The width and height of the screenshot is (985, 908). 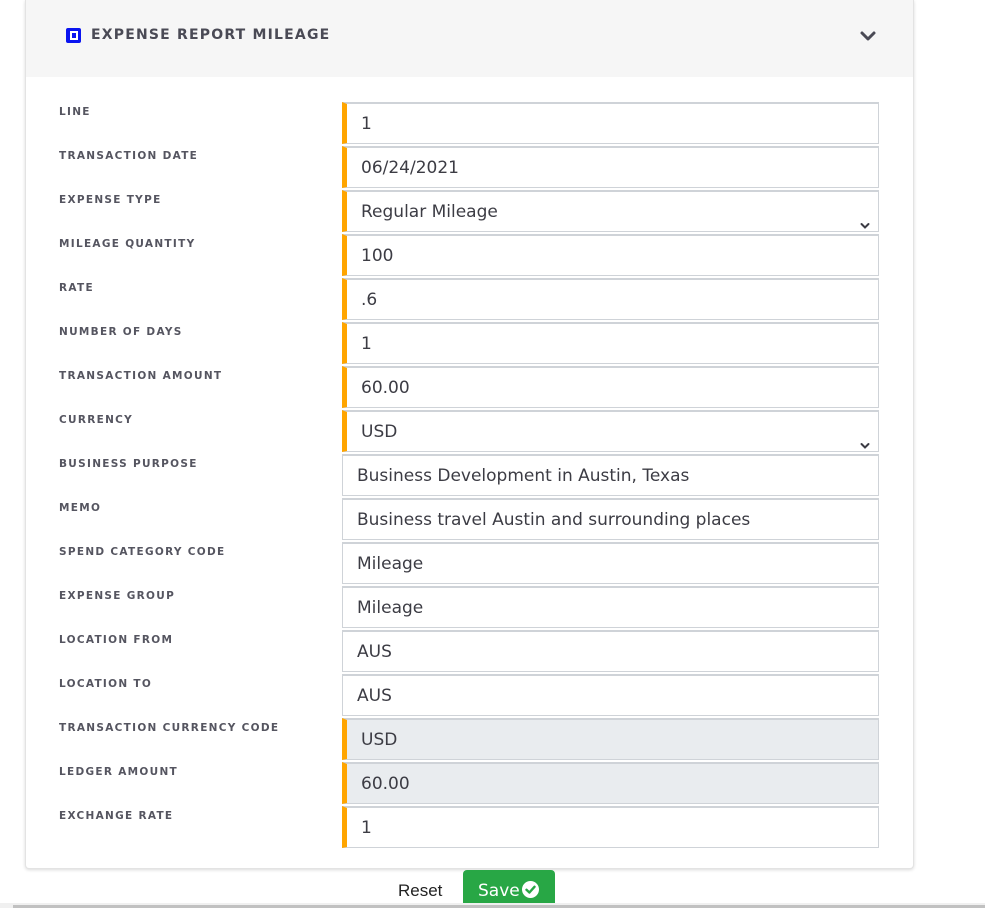 I want to click on label-spend-category-code: SPEND CATEGORY CODE, so click(x=142, y=552).